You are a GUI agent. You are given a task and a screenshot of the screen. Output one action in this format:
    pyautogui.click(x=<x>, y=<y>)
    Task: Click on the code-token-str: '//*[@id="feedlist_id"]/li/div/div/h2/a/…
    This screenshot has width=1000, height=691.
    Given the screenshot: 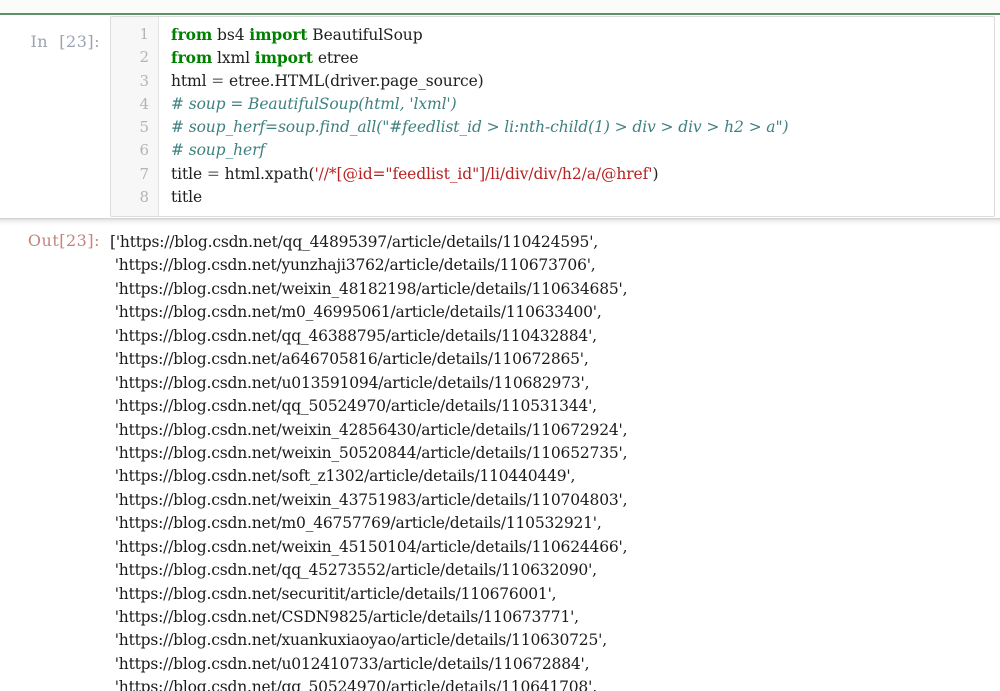 What is the action you would take?
    pyautogui.click(x=483, y=173)
    